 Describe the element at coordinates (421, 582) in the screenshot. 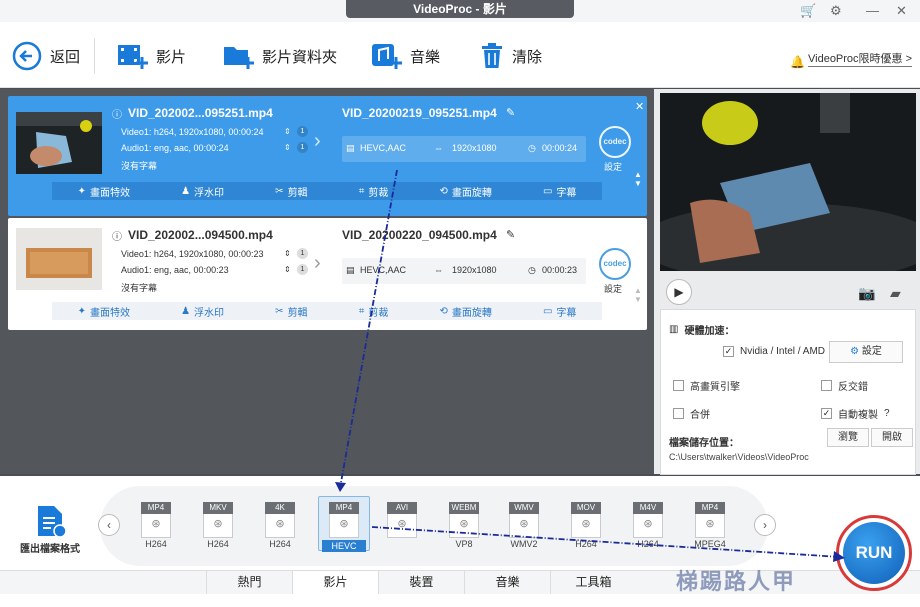

I see `category-tab: 裝置` at that location.